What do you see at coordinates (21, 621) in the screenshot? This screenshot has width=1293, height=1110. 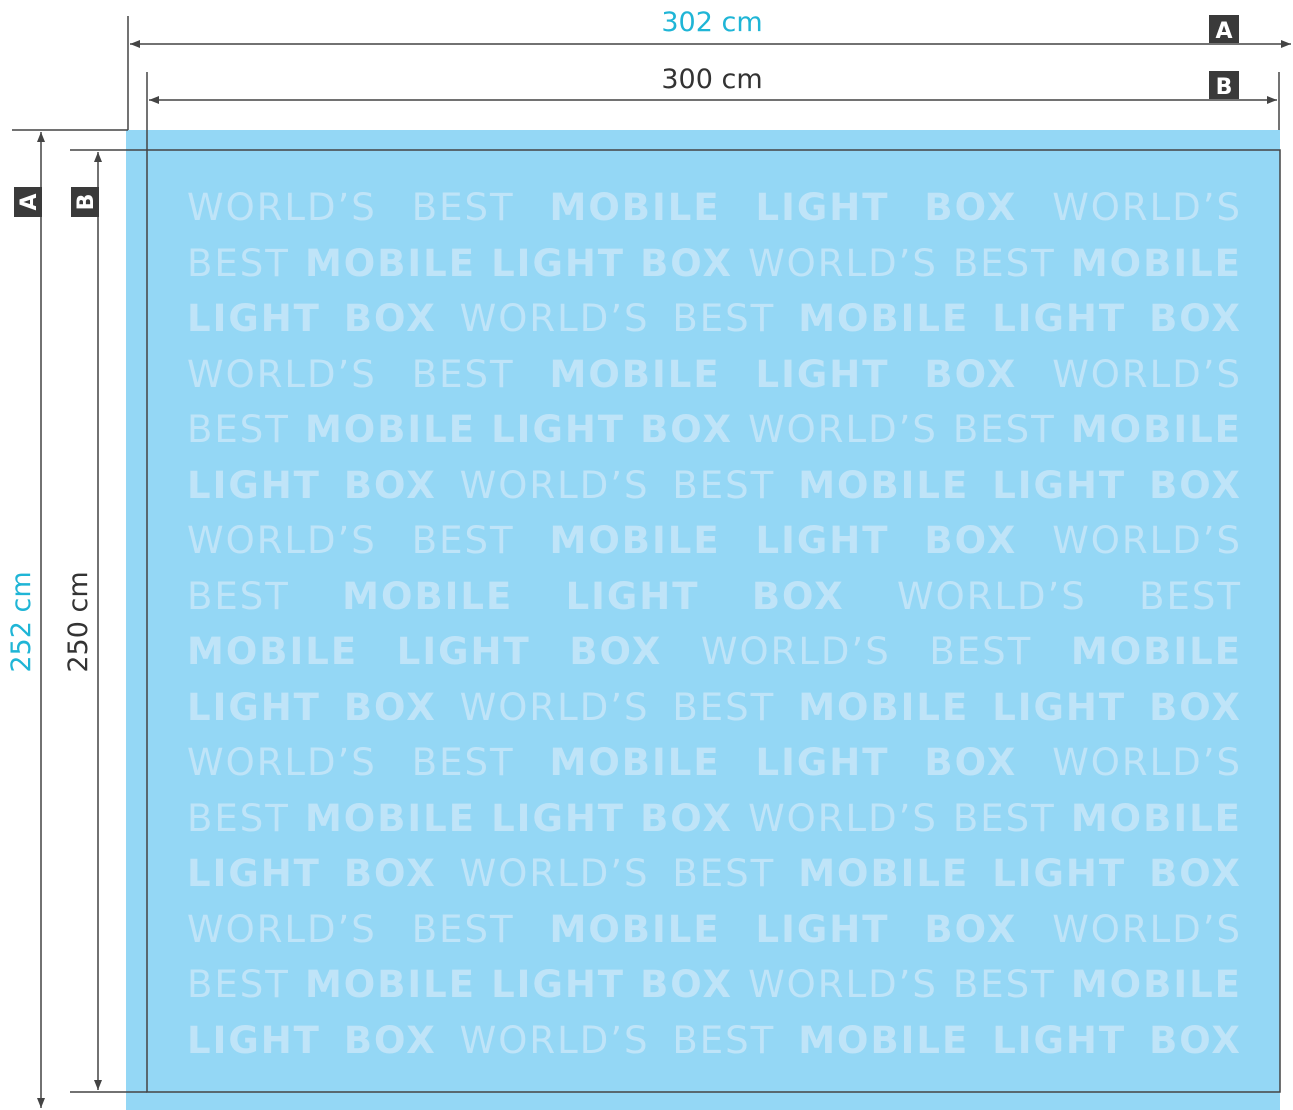 I see `outer-height-label: 252 cm` at bounding box center [21, 621].